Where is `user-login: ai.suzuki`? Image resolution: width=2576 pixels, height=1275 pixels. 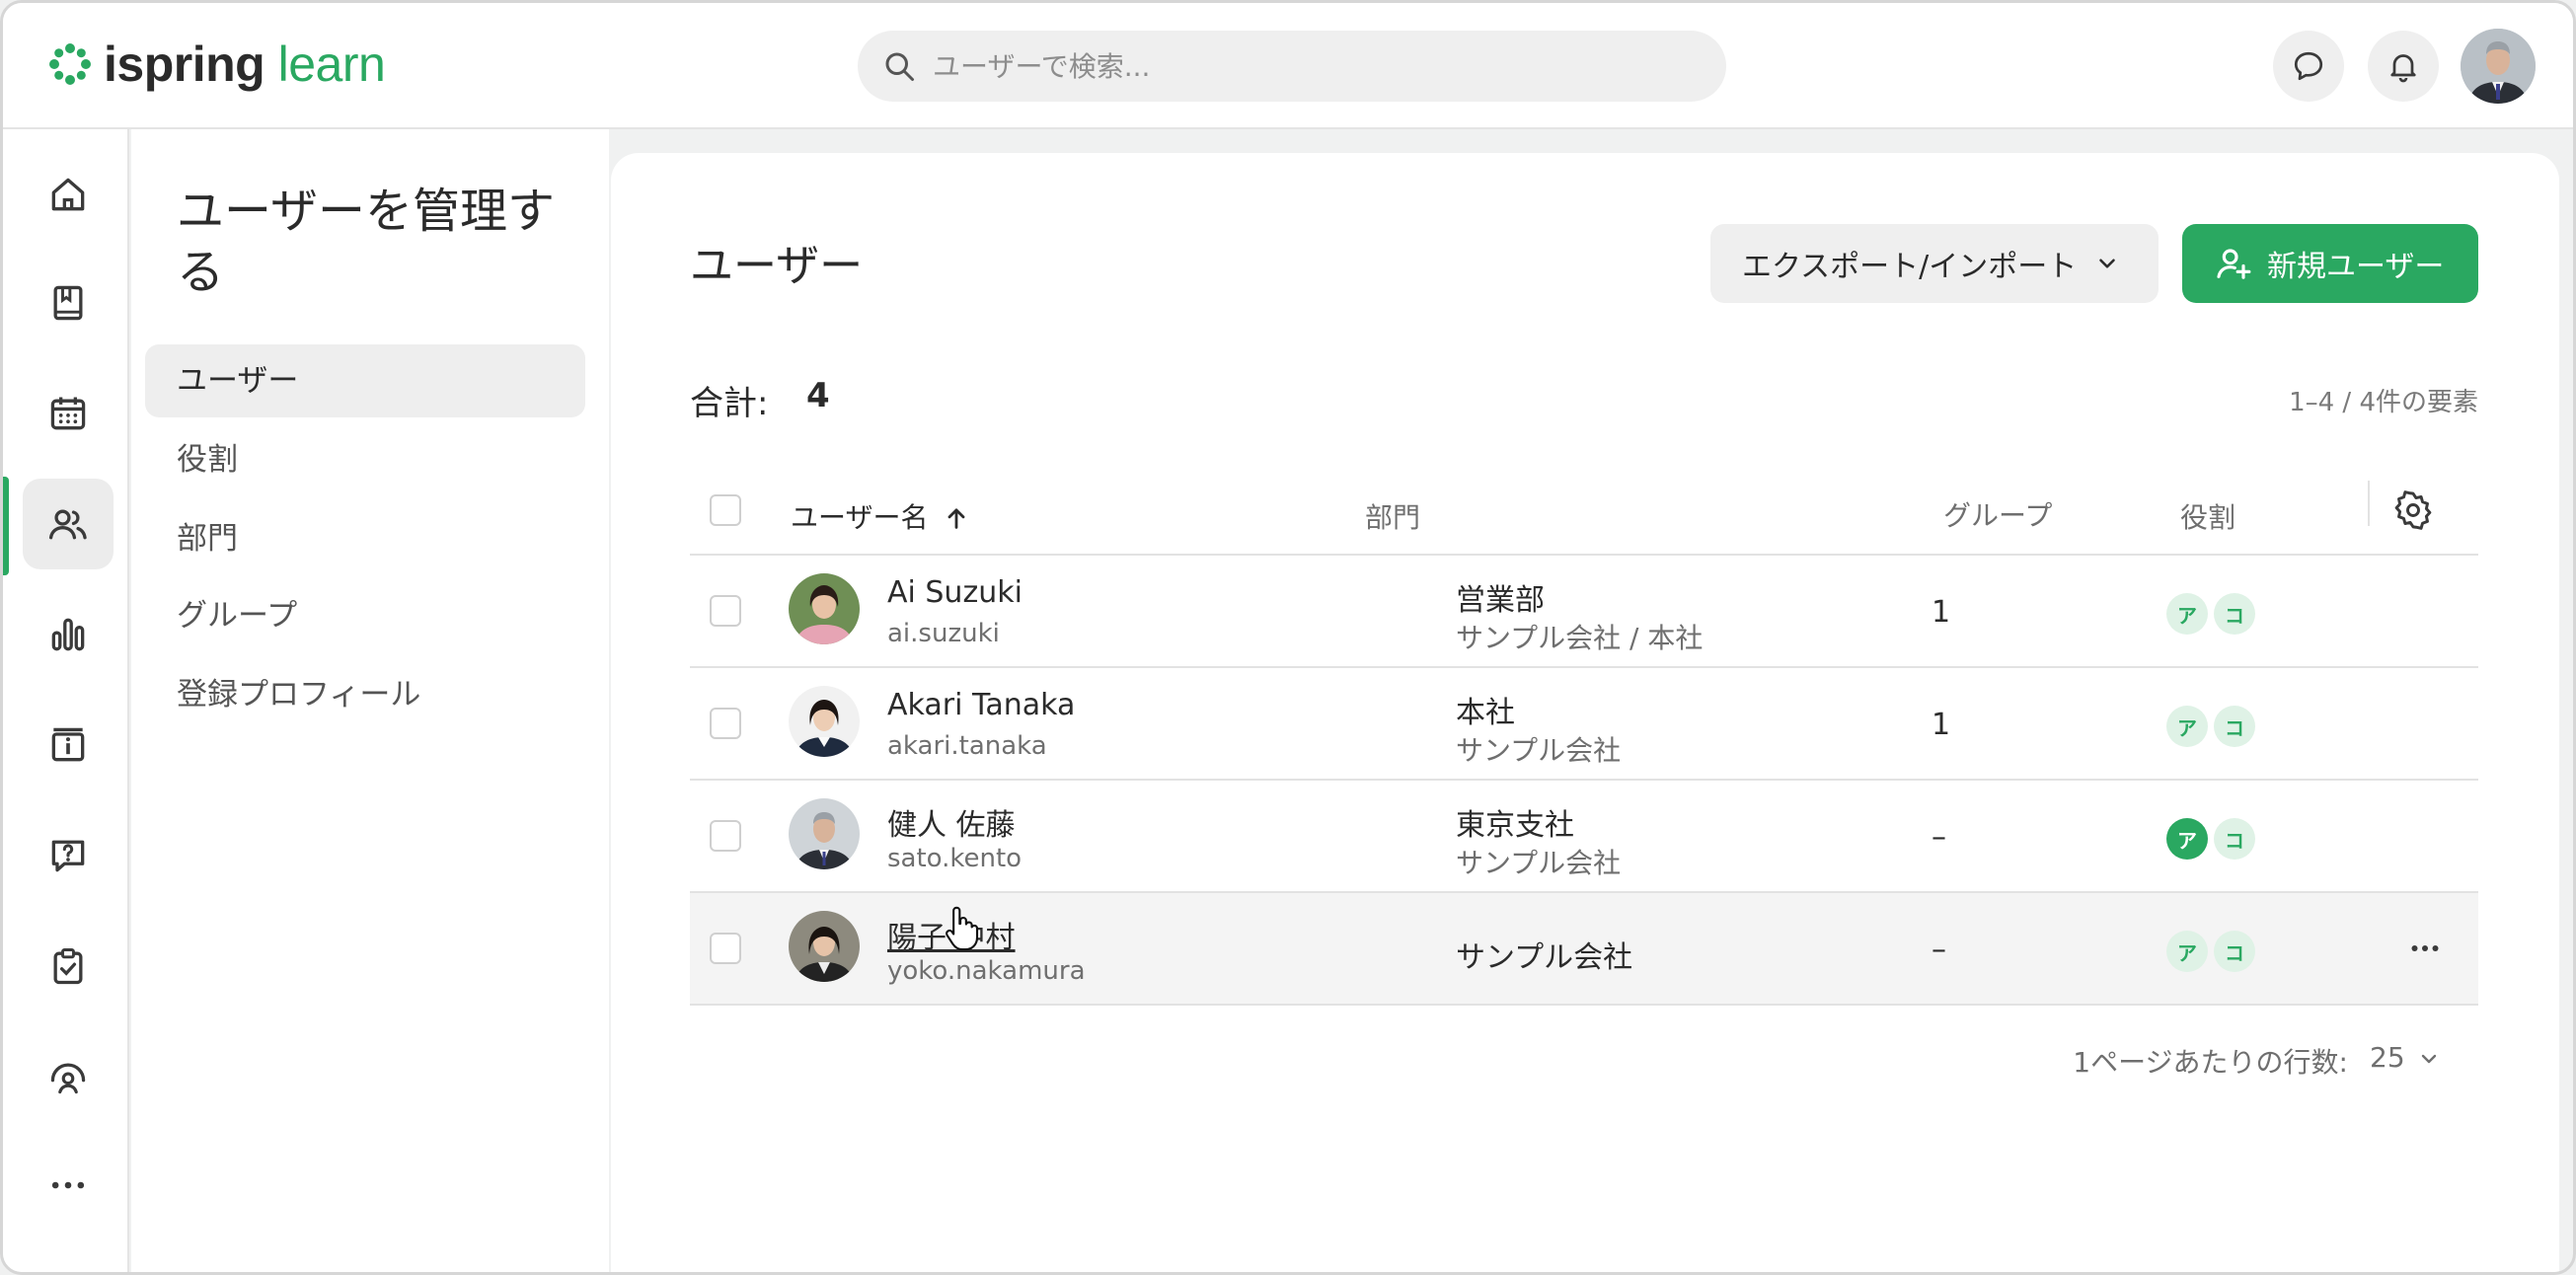 user-login: ai.suzuki is located at coordinates (943, 633).